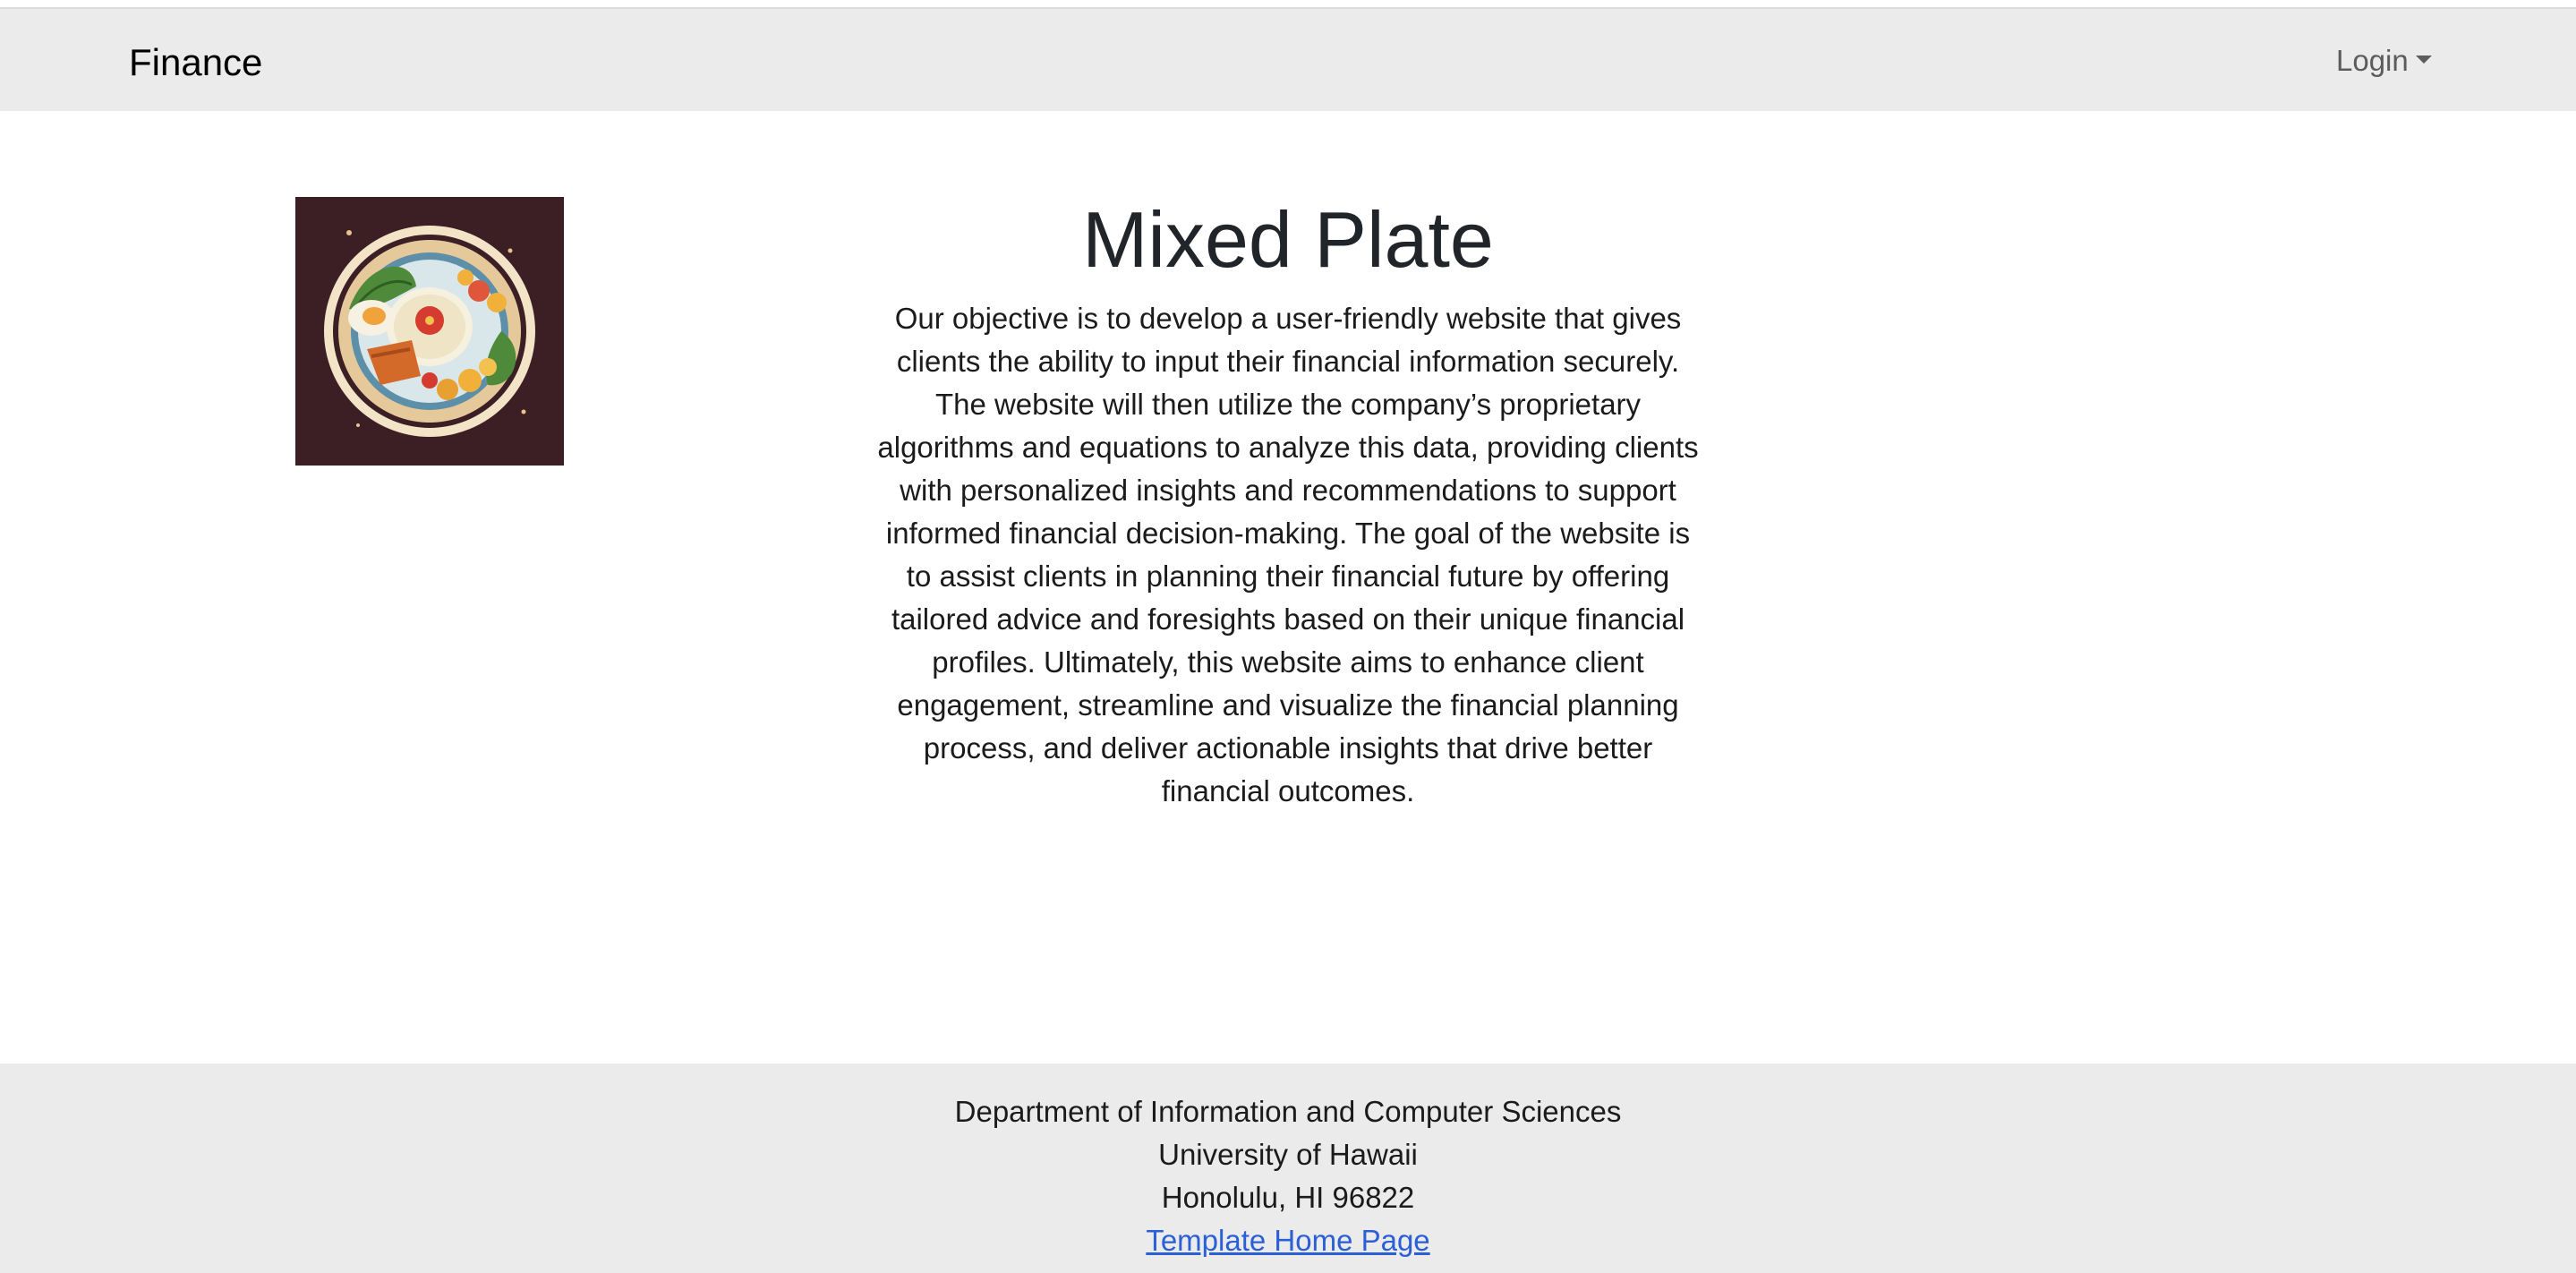 The image size is (2576, 1273). Describe the element at coordinates (1288, 60) in the screenshot. I see `navbar: Finance Login` at that location.